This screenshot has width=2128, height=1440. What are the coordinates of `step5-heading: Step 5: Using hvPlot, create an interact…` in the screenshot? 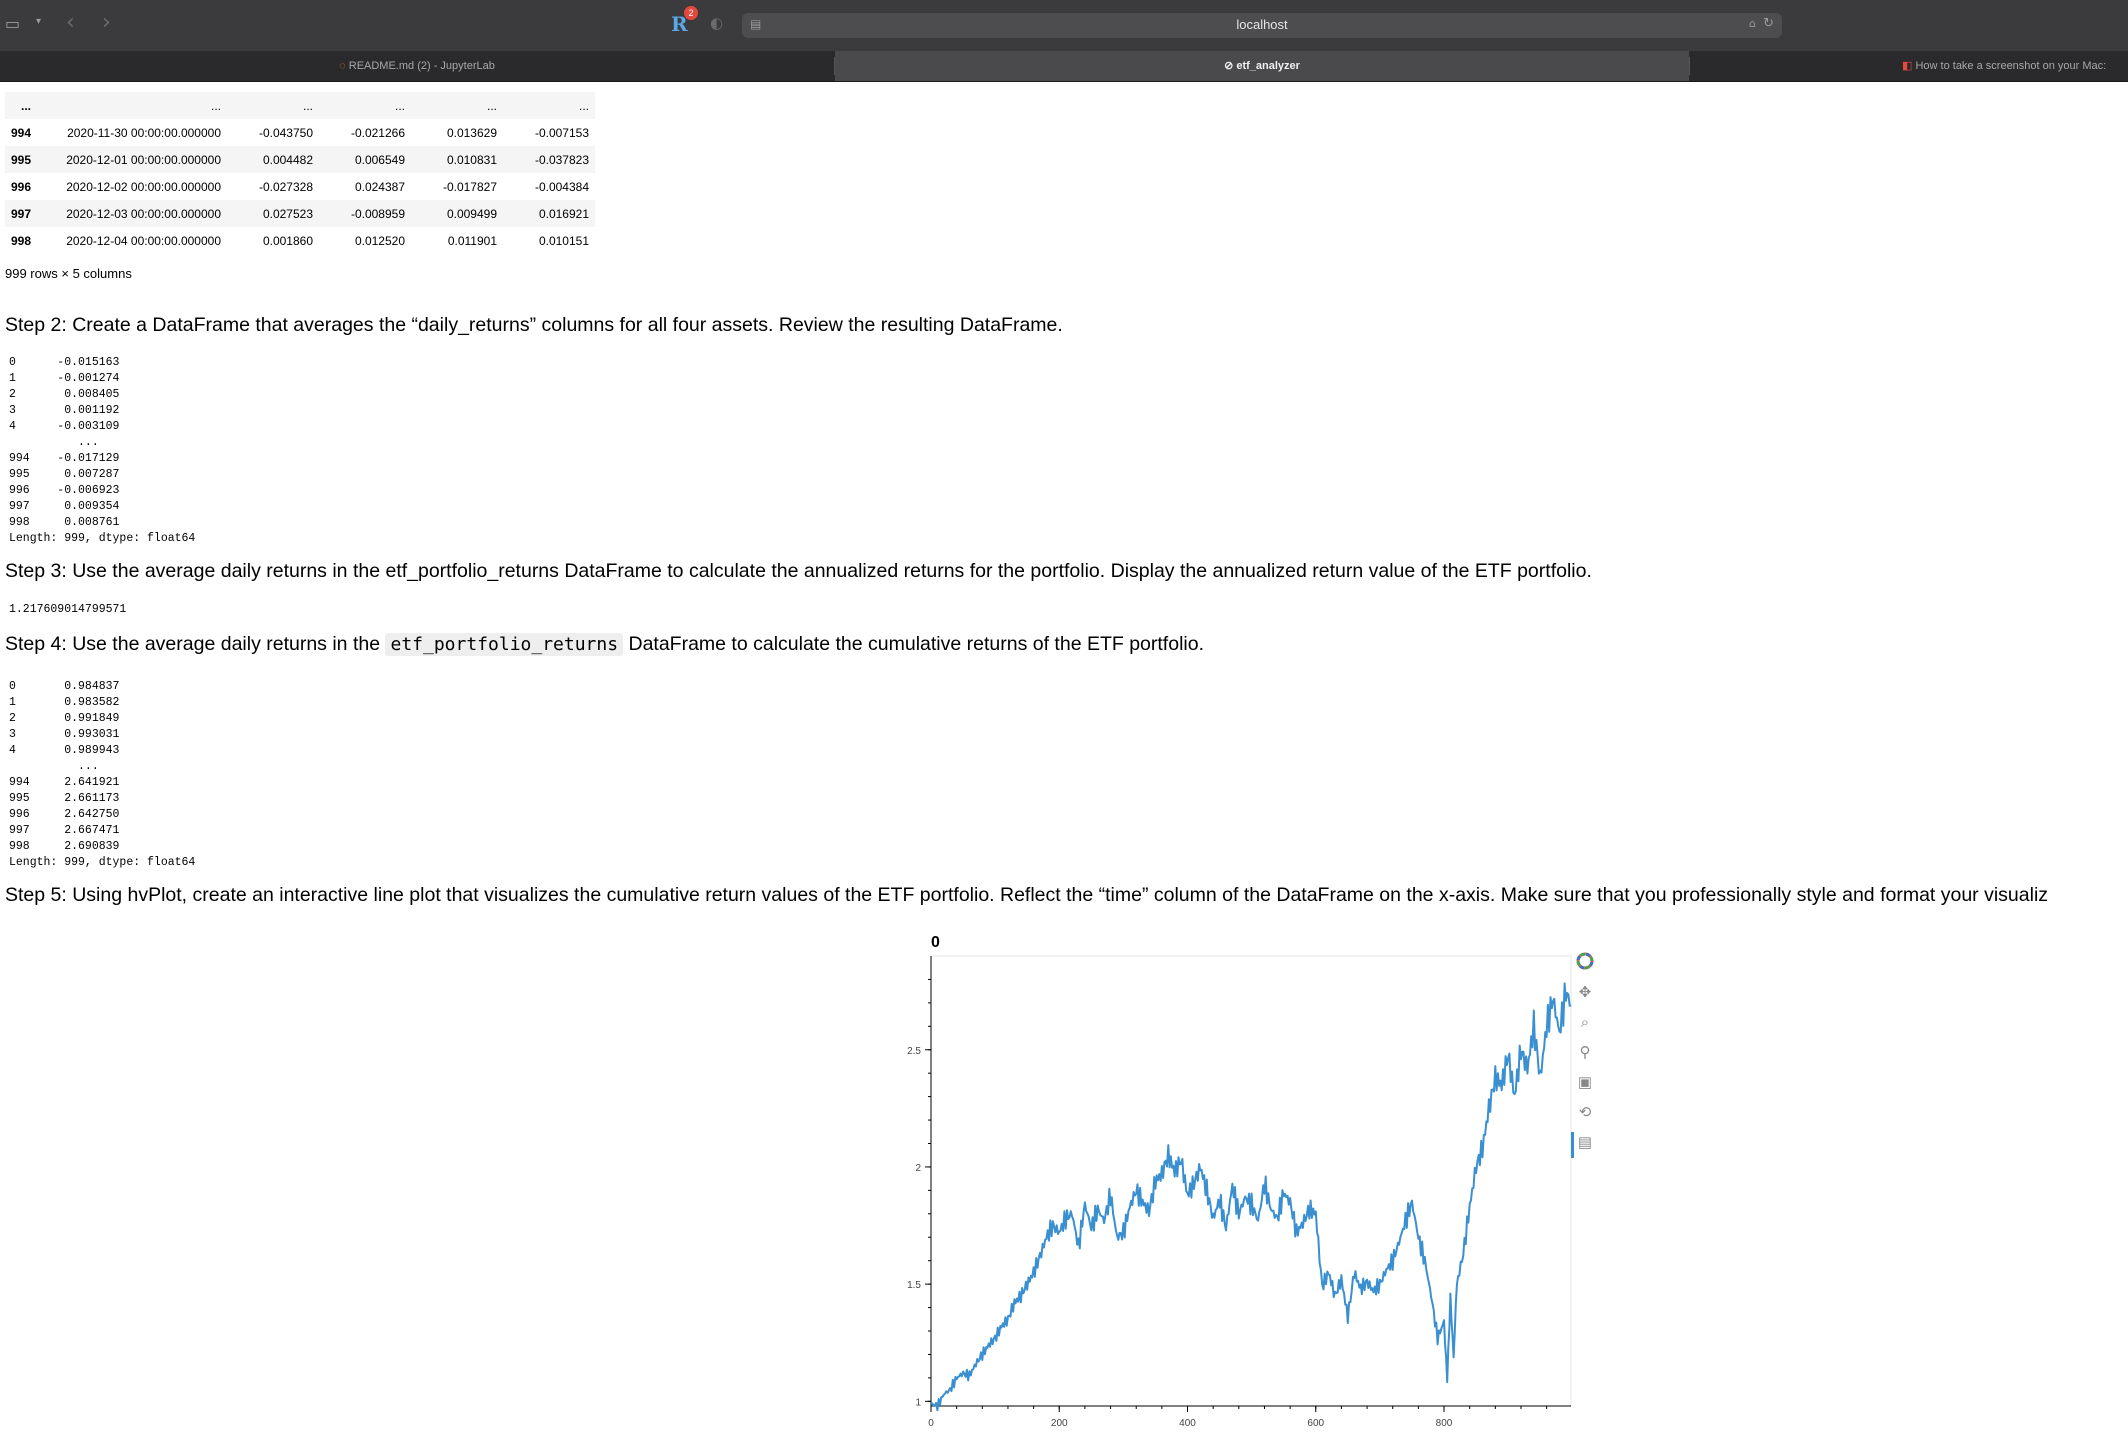 It's located at (1027, 895).